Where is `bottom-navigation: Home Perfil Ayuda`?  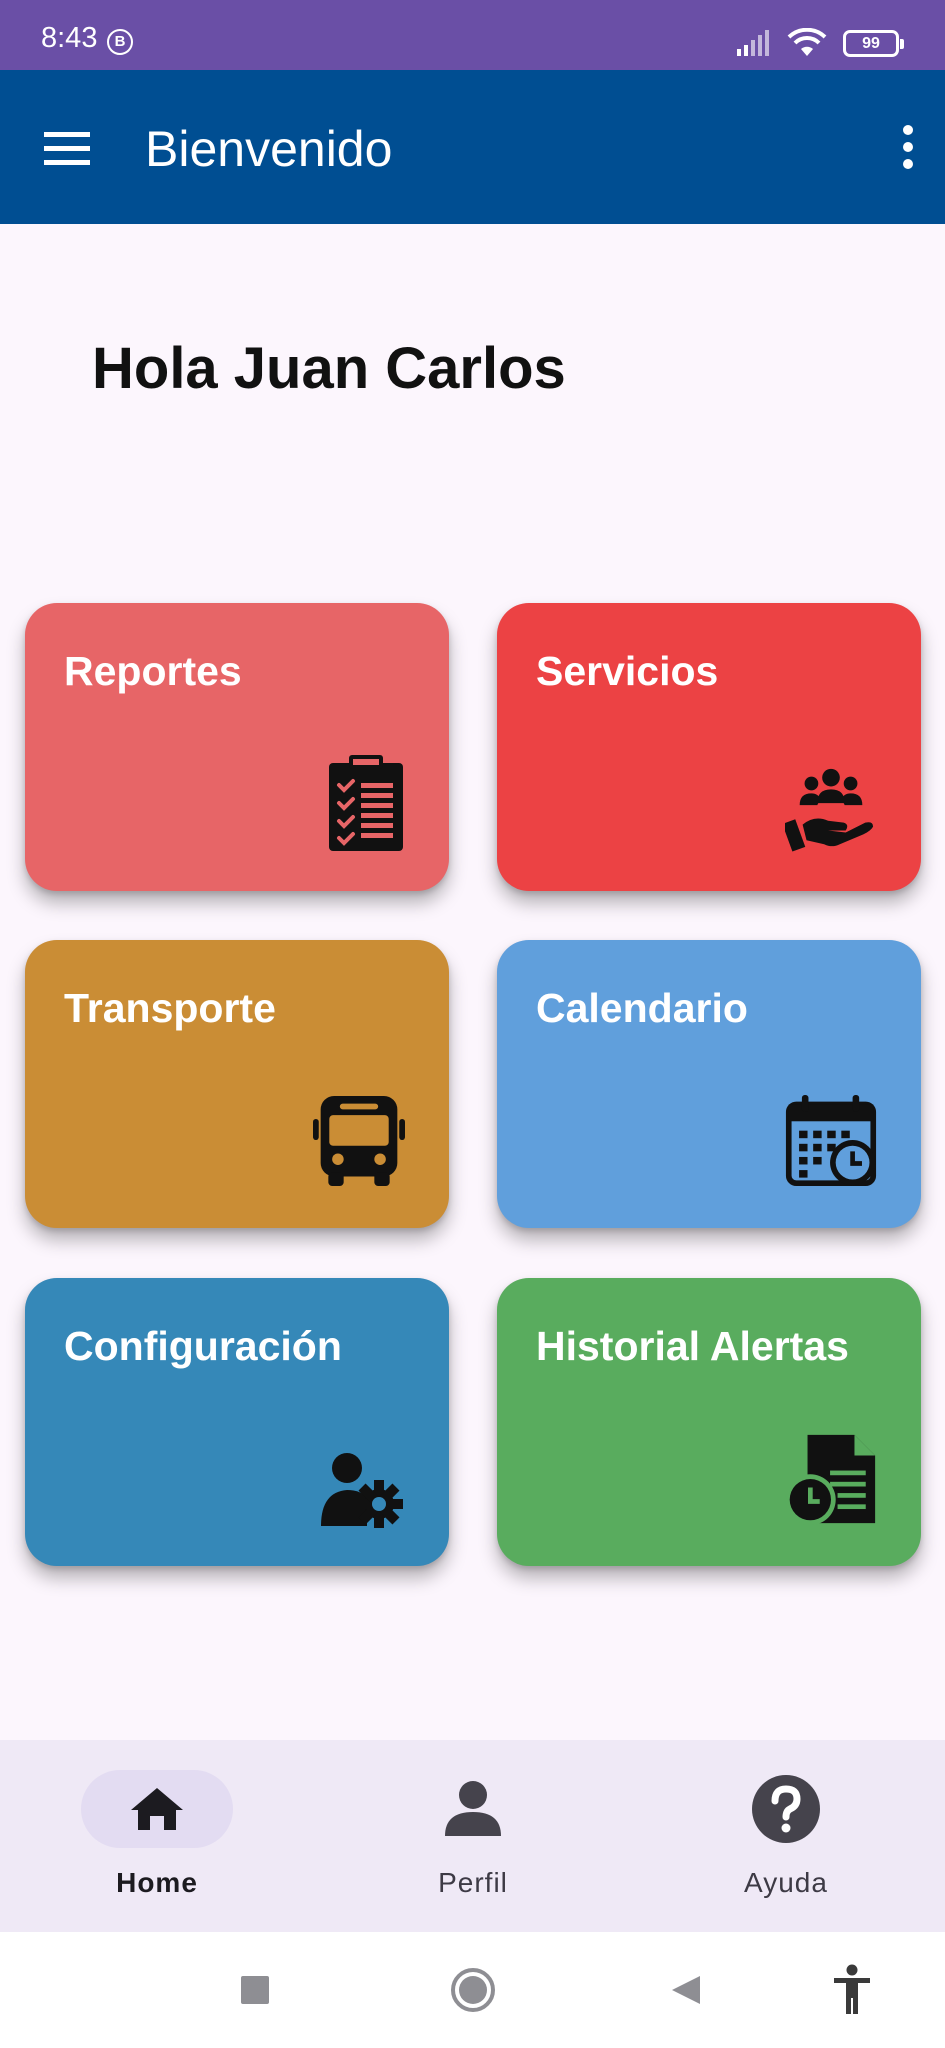
bottom-navigation: Home Perfil Ayuda is located at coordinates (472, 1836).